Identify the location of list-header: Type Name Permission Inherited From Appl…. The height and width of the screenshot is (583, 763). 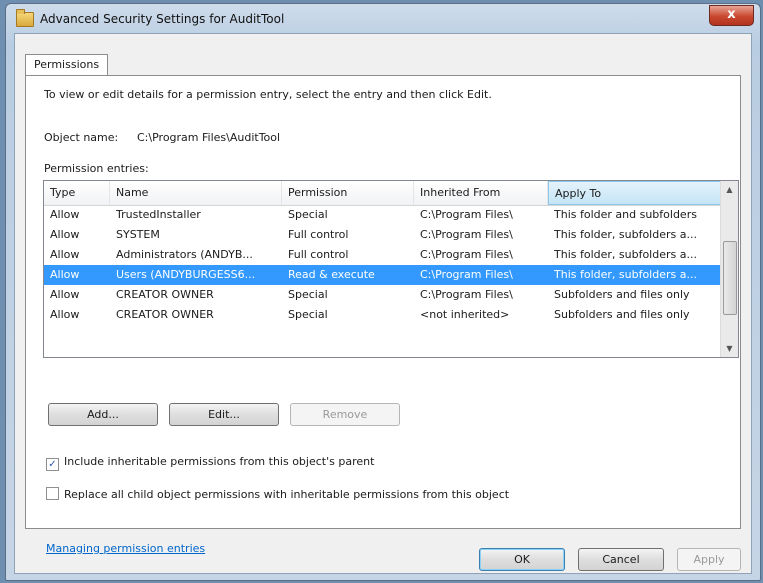
(383, 193).